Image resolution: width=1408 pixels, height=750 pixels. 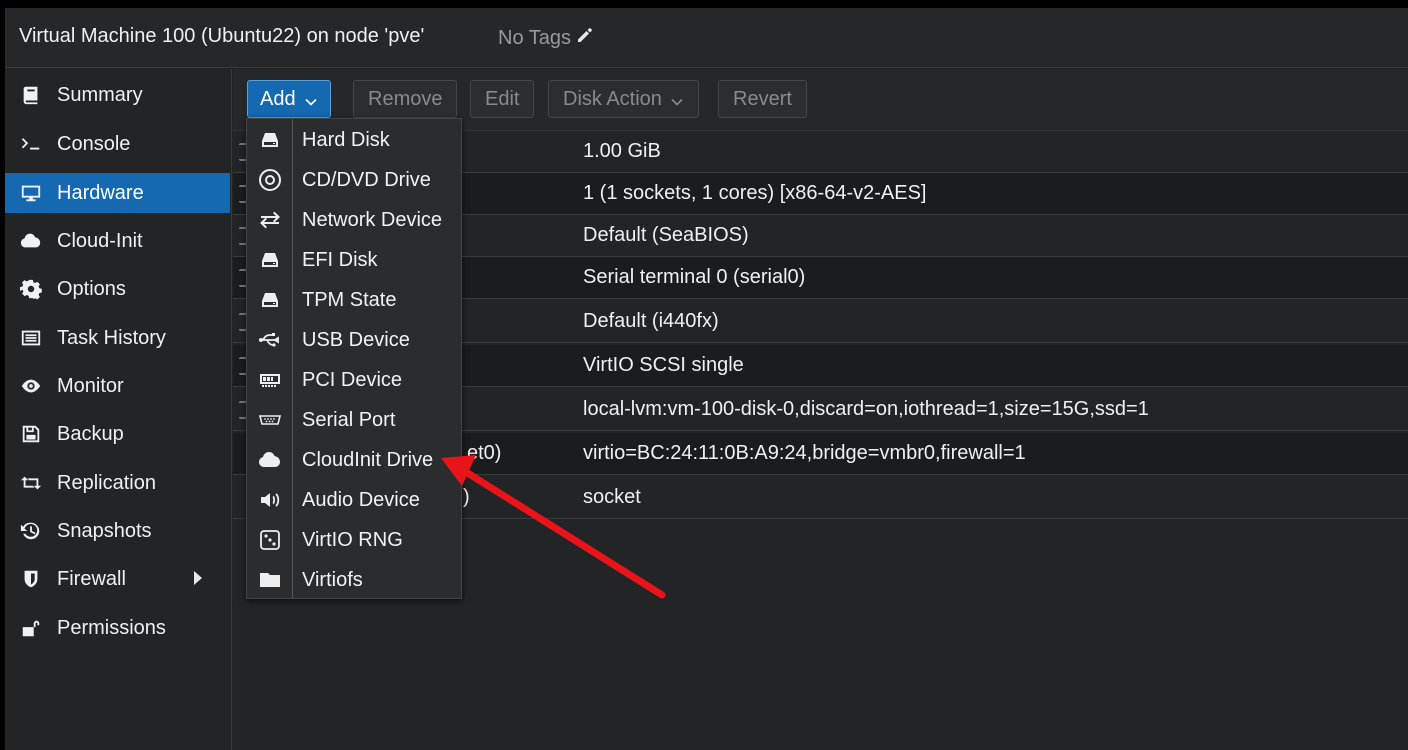 What do you see at coordinates (368, 459) in the screenshot?
I see `menu-item-label: CloudInit Drive` at bounding box center [368, 459].